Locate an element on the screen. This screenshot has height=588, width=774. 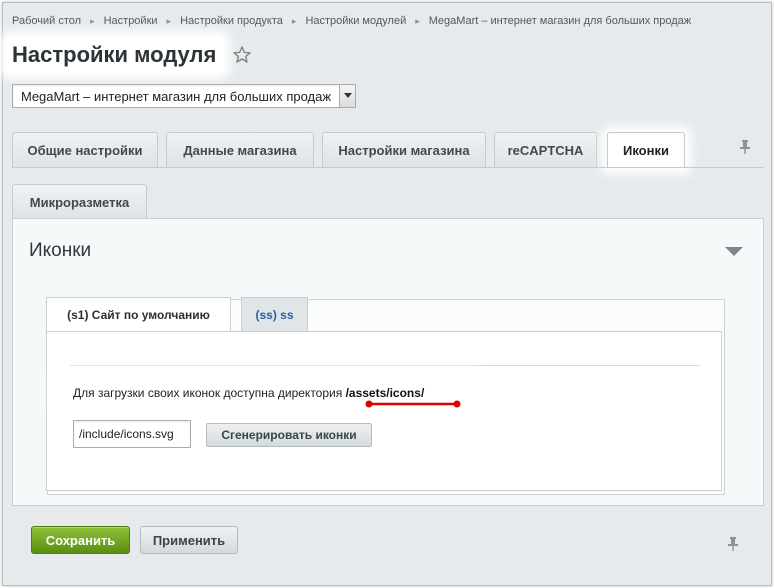
site-tab-label: (ss) ss is located at coordinates (274, 314).